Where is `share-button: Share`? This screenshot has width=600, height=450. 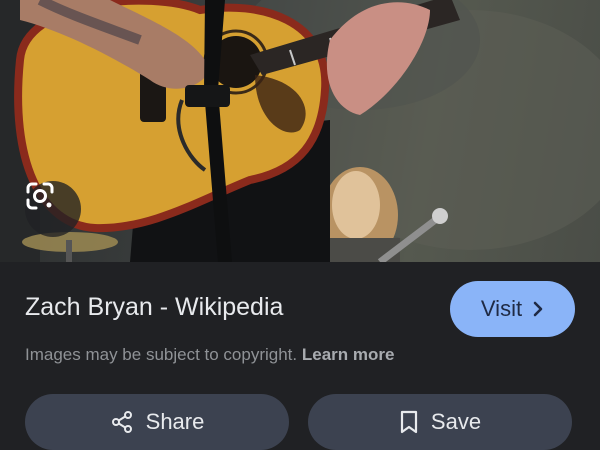 share-button: Share is located at coordinates (157, 422).